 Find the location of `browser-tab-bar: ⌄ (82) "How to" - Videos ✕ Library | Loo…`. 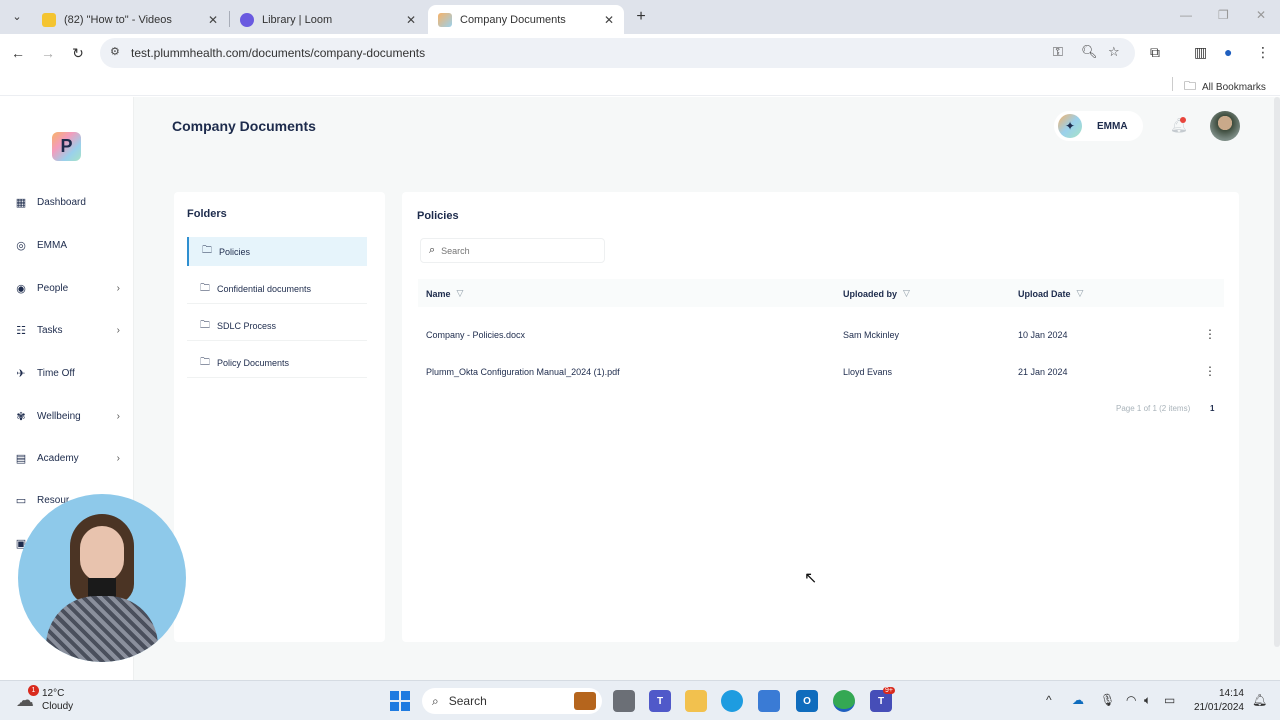

browser-tab-bar: ⌄ (82) "How to" - Videos ✕ Library | Loo… is located at coordinates (640, 17).